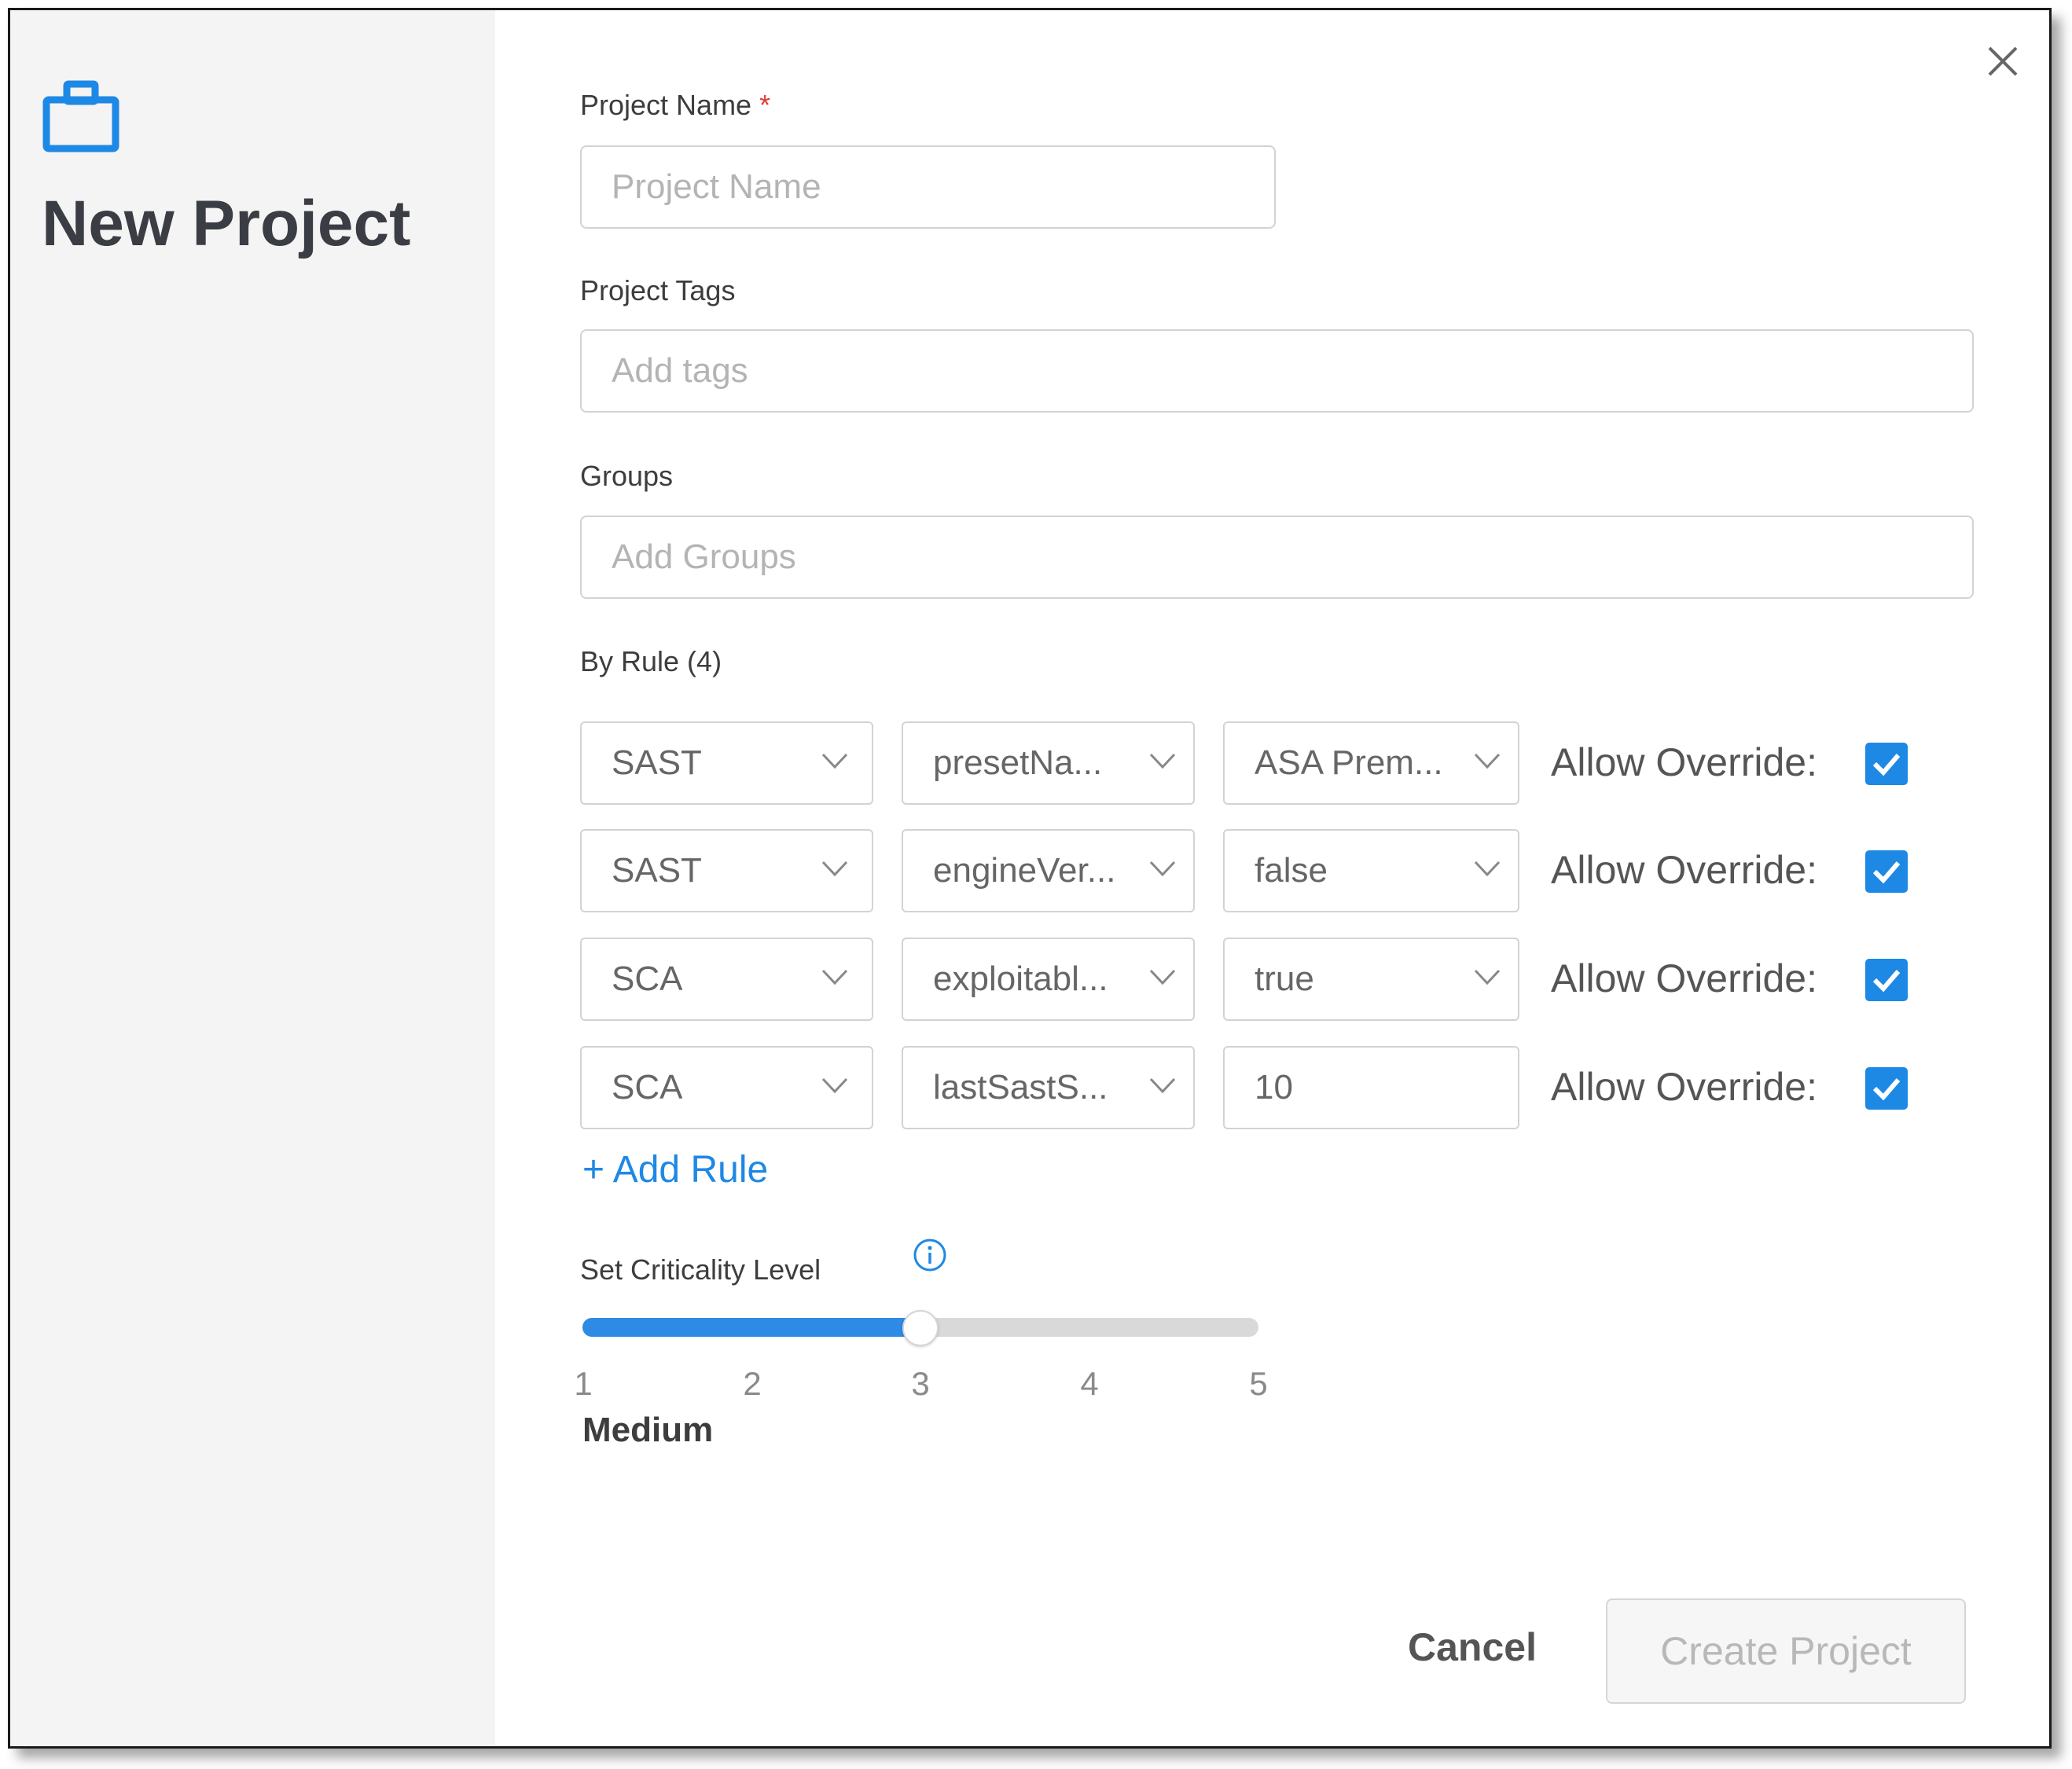  Describe the element at coordinates (651, 661) in the screenshot. I see `rules-label: By Rule (4)` at that location.